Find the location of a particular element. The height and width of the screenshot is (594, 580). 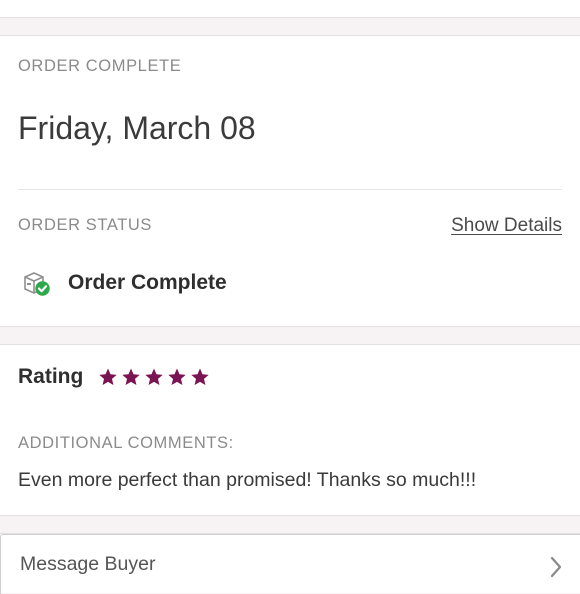

order-complete-heading: ORDER COMPLETE is located at coordinates (100, 66).